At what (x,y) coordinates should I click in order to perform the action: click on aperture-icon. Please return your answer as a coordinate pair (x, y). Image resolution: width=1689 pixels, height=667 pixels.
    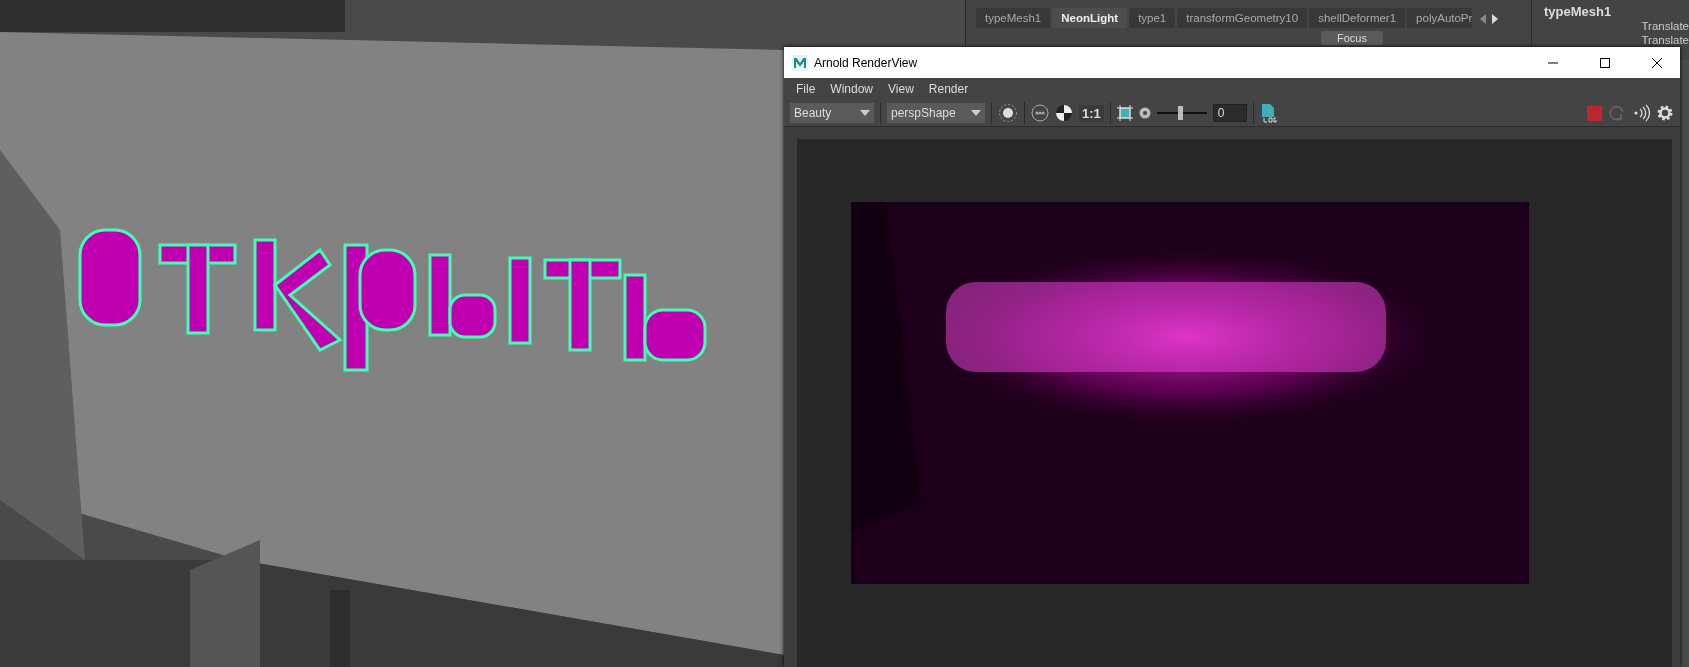
    Looking at the image, I should click on (1144, 113).